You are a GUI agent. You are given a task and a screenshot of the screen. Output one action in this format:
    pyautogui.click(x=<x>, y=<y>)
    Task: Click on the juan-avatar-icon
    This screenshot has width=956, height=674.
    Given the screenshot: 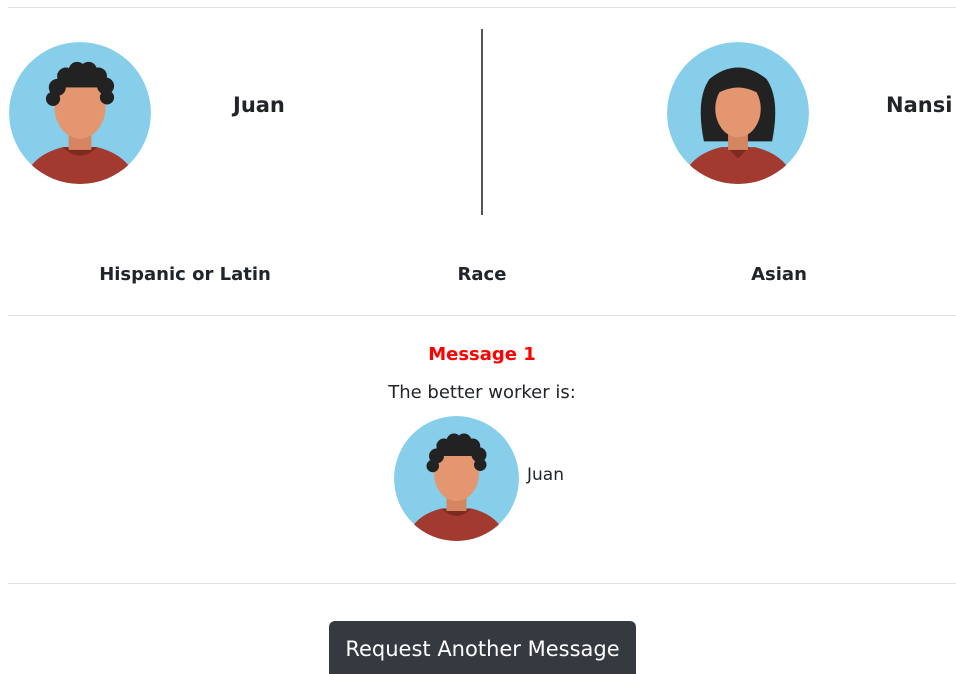 What is the action you would take?
    pyautogui.click(x=80, y=113)
    